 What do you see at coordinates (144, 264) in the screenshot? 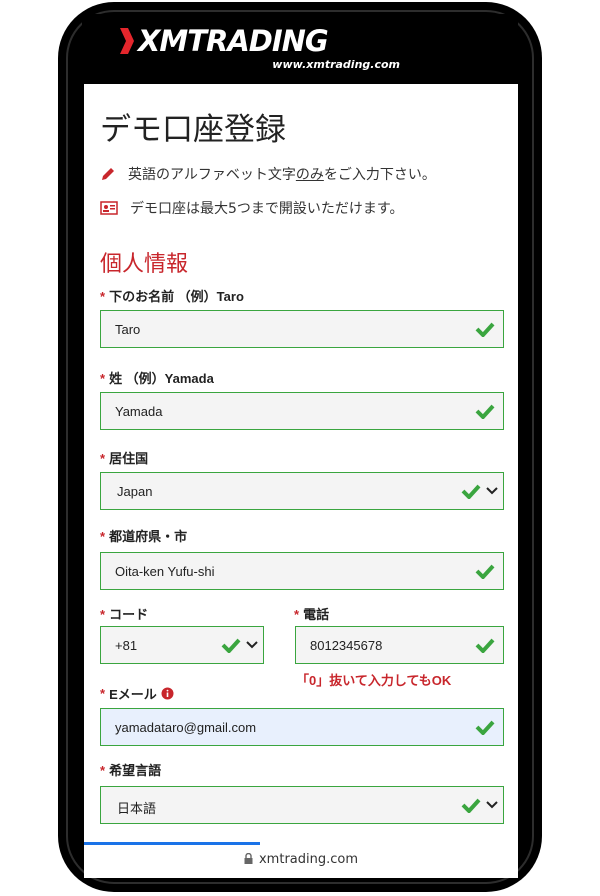
I see `section-title-personal-info: 個人情報` at bounding box center [144, 264].